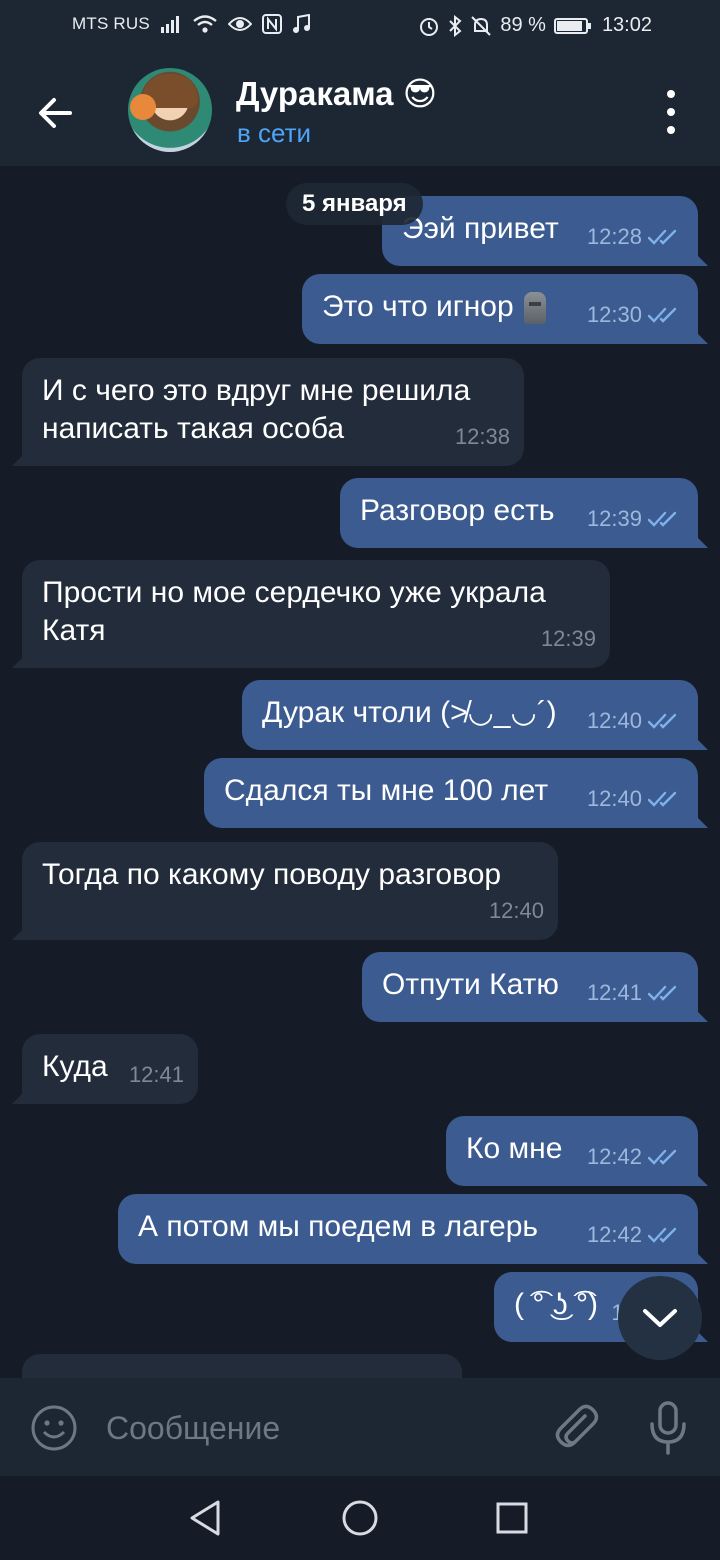  I want to click on message-text: ( ͡° ͜ʖ ͡°), so click(556, 1304).